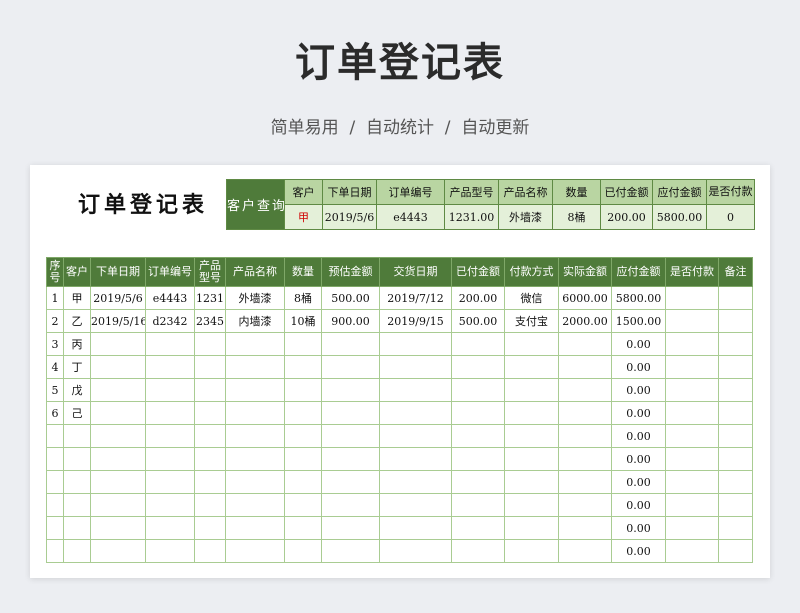 Image resolution: width=800 pixels, height=613 pixels. Describe the element at coordinates (118, 321) in the screenshot. I see `table-cell: 2019/5/16` at that location.